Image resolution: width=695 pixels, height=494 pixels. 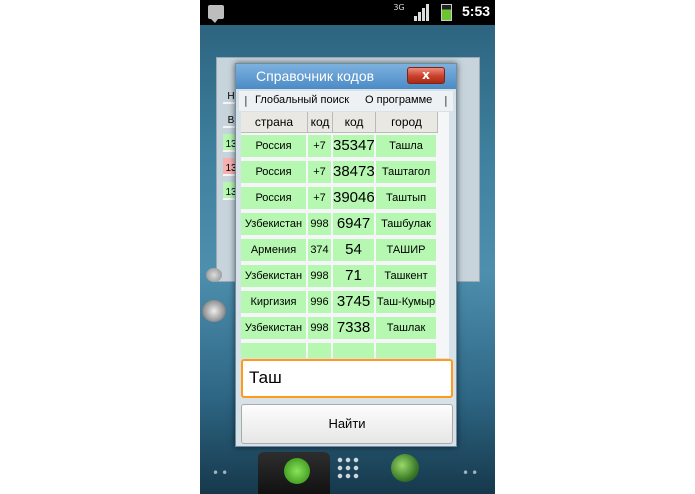 I want to click on cell-code: 3745, so click(x=354, y=303).